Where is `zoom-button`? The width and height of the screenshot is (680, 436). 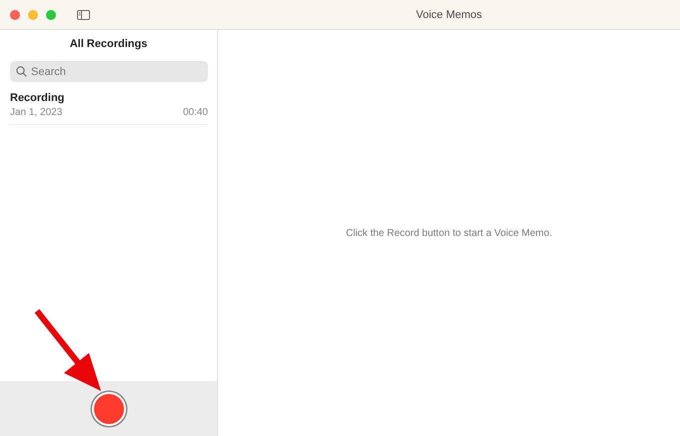 zoom-button is located at coordinates (51, 15).